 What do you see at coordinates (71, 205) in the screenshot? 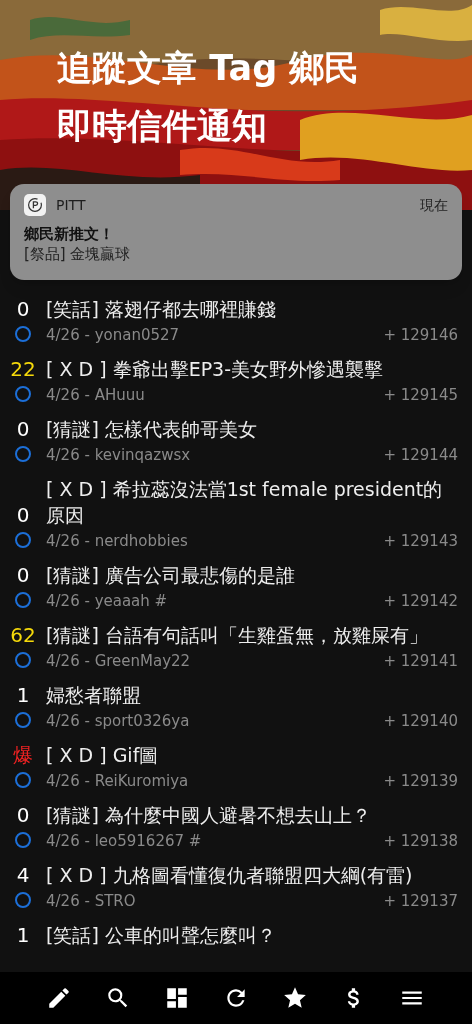
I see `app-name: PITT` at bounding box center [71, 205].